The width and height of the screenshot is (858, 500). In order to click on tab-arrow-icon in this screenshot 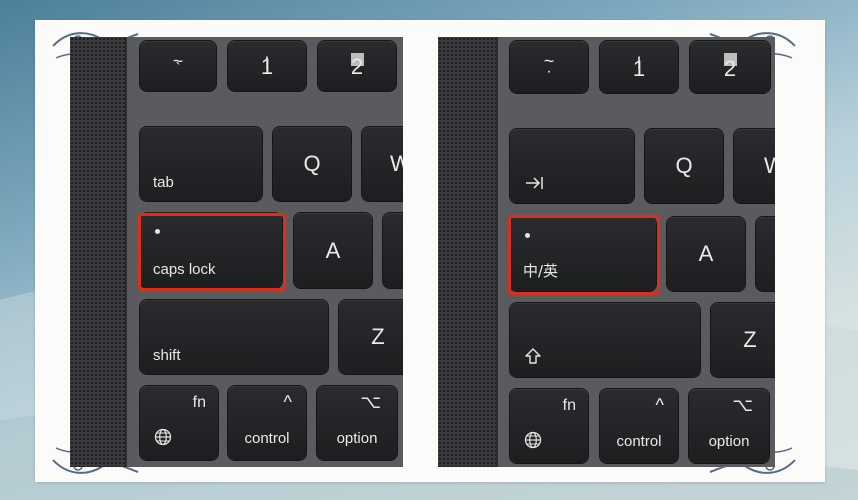, I will do `click(534, 183)`.